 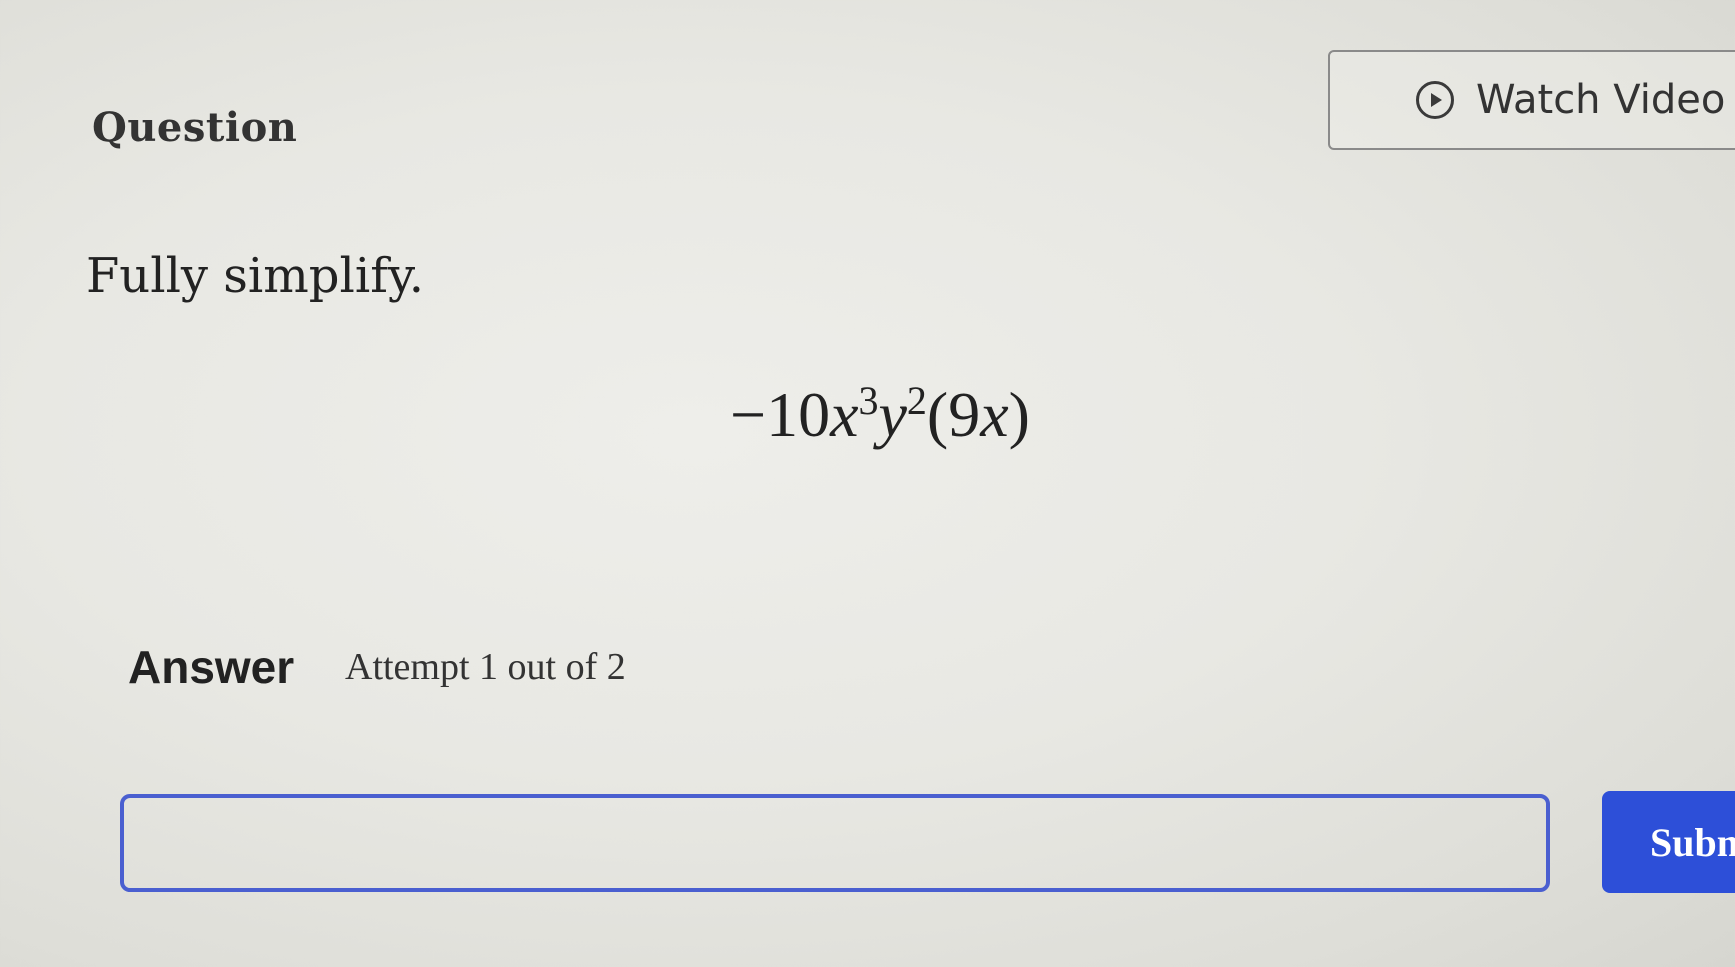 What do you see at coordinates (255, 276) in the screenshot?
I see `question-prompt: Fully simplify.` at bounding box center [255, 276].